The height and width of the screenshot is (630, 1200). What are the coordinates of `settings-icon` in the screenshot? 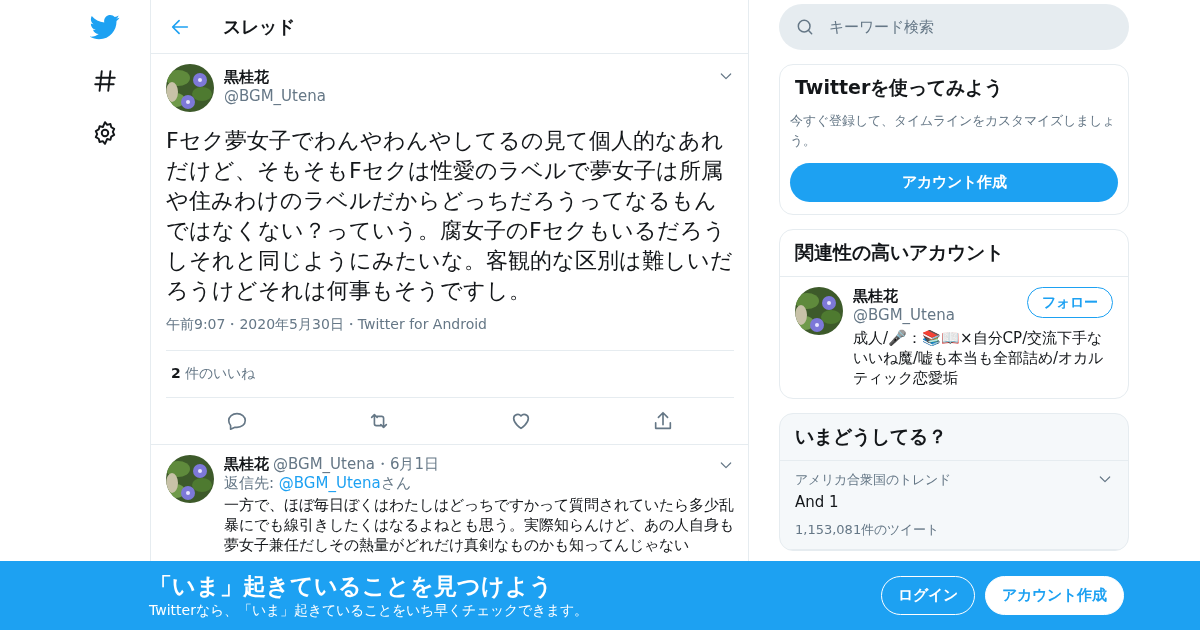 It's located at (105, 133).